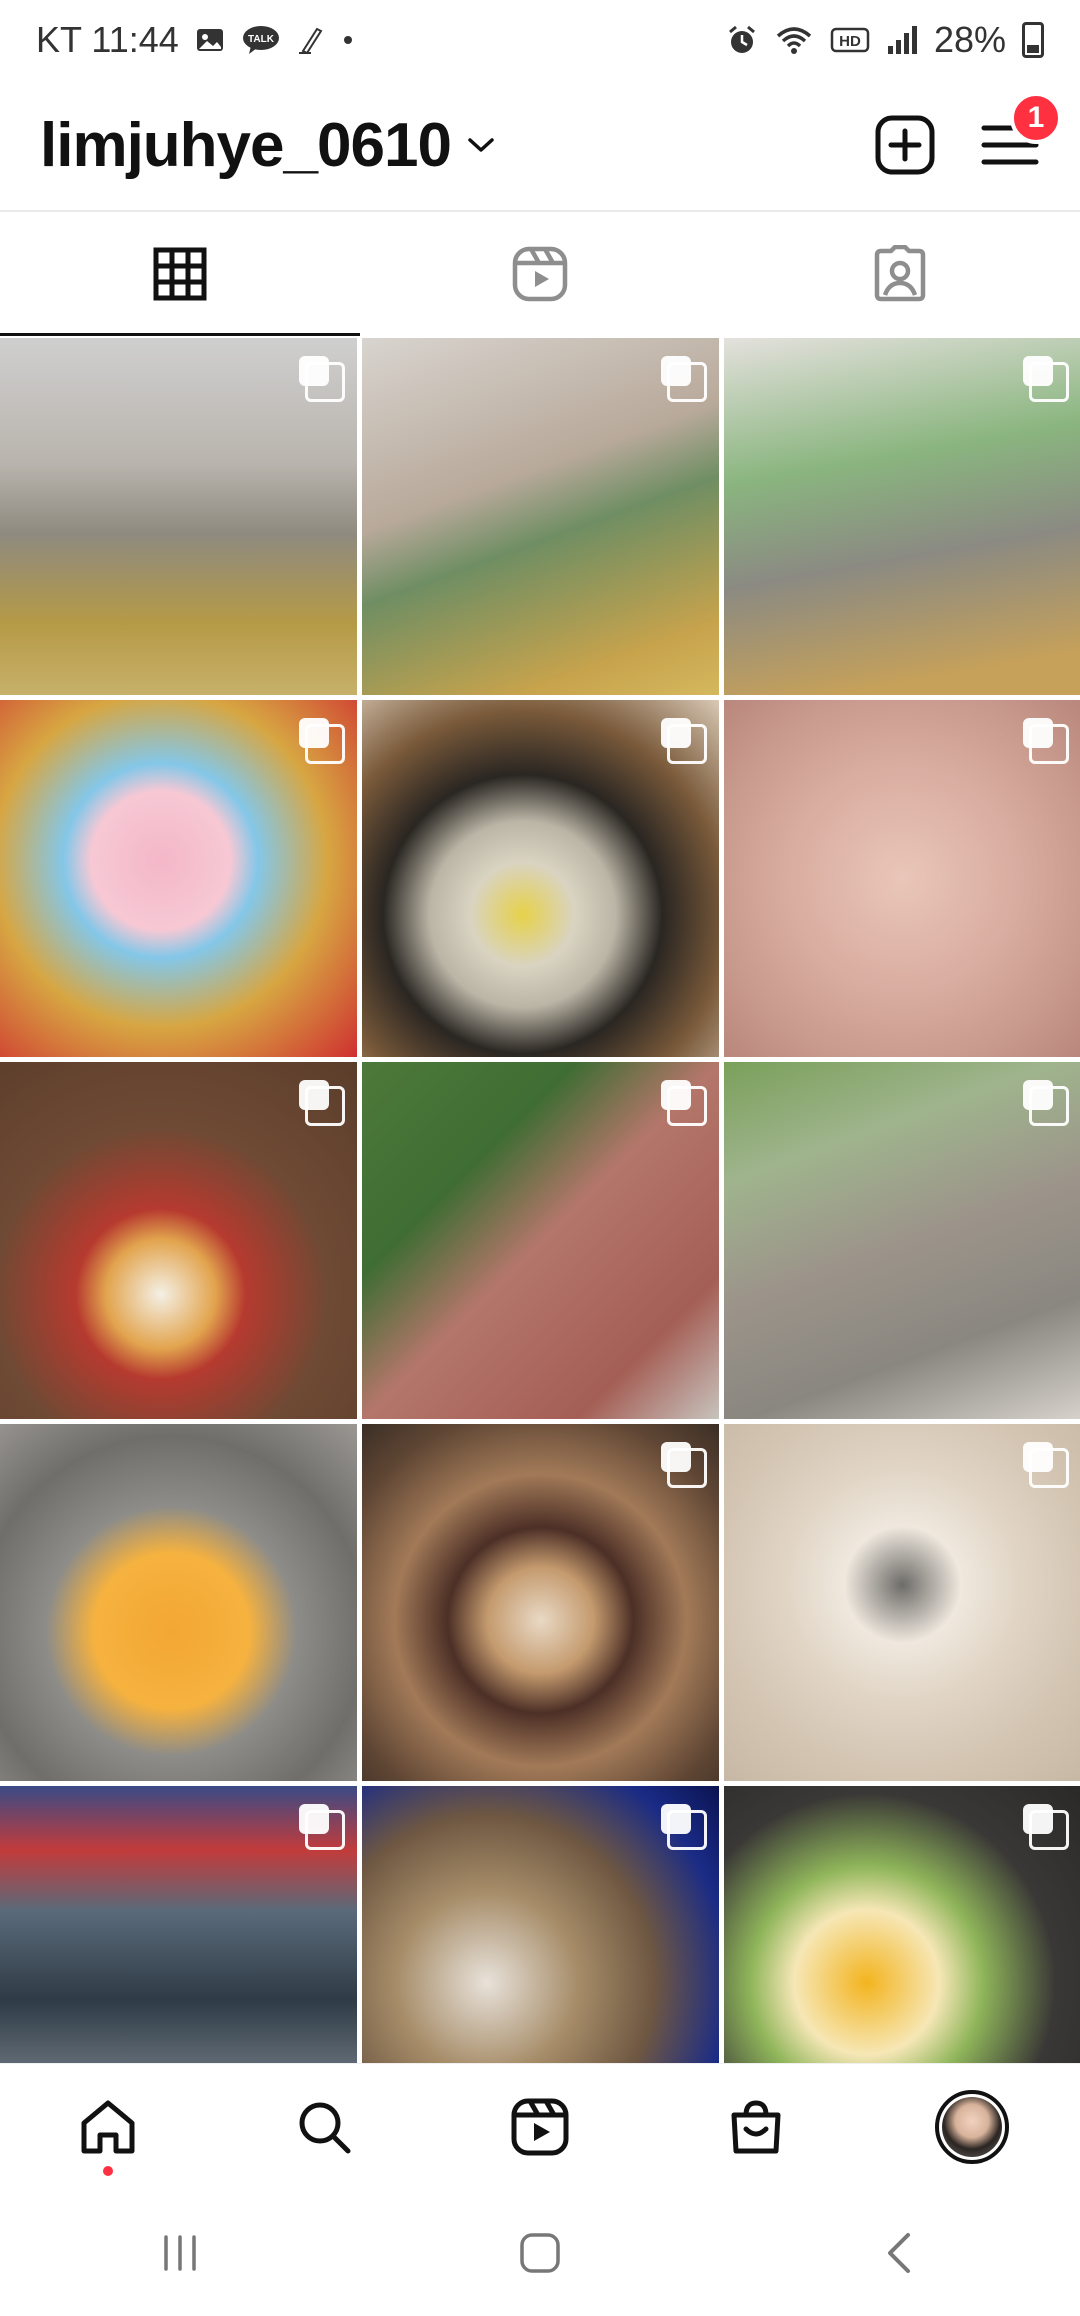 This screenshot has height=2316, width=1080. What do you see at coordinates (540, 878) in the screenshot?
I see `post-tile-soup` at bounding box center [540, 878].